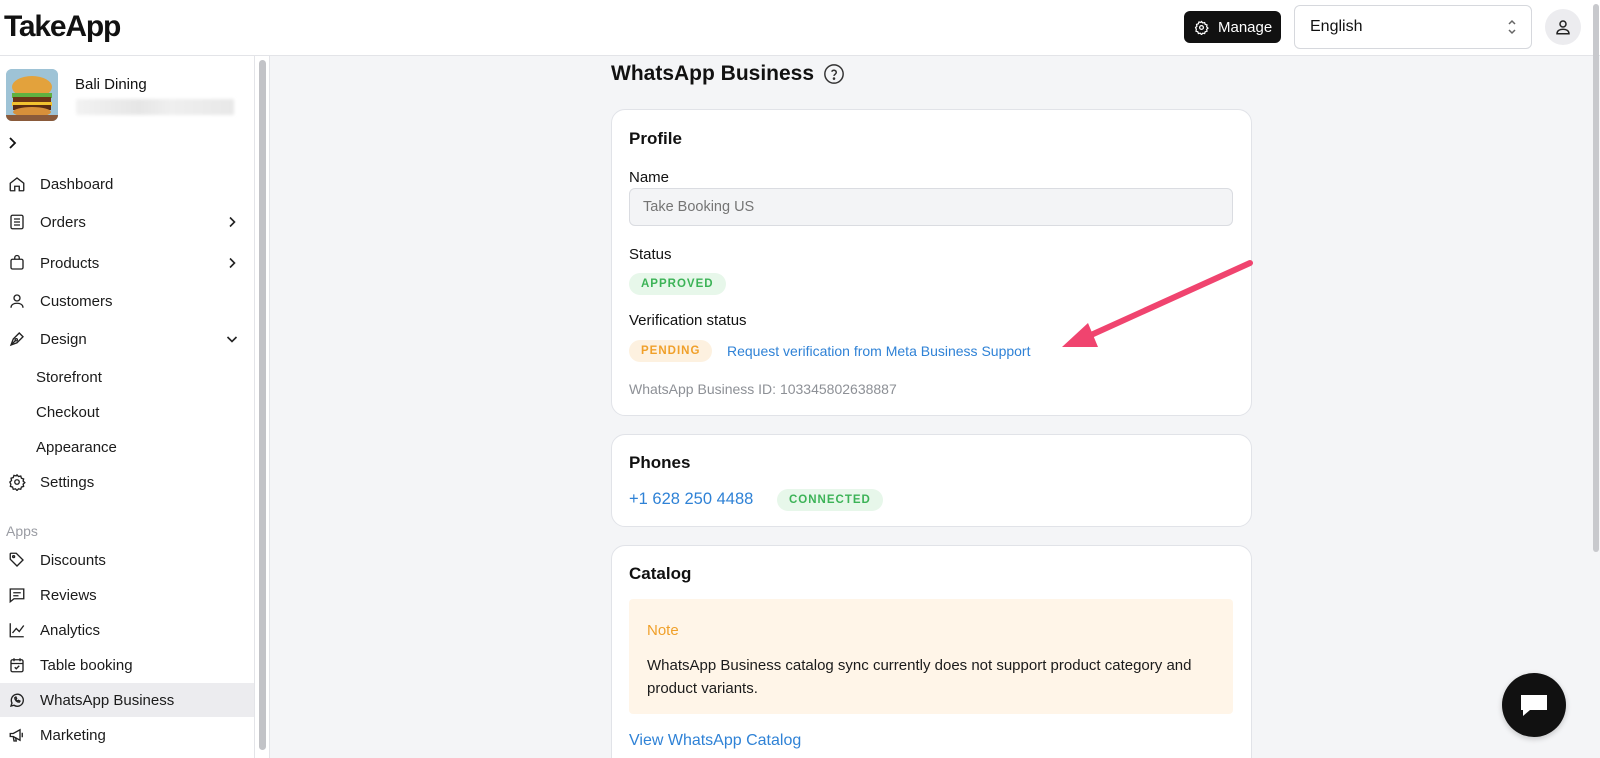  Describe the element at coordinates (800, 28) in the screenshot. I see `top-bar: TakeApp Manage English` at that location.